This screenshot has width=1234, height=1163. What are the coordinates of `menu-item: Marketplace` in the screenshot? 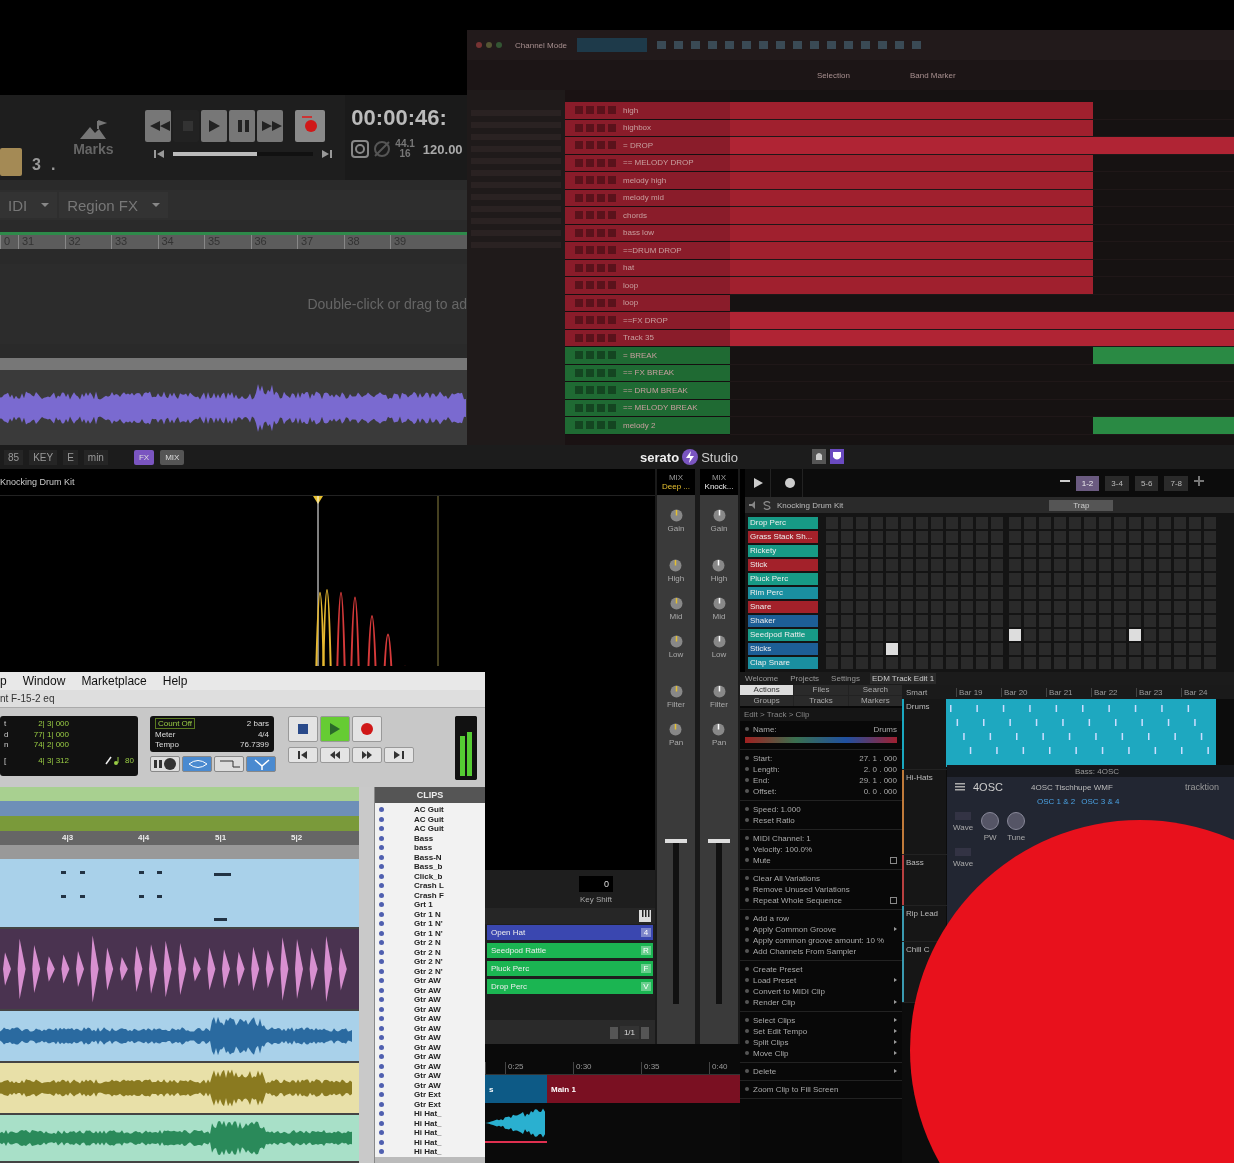 It's located at (114, 681).